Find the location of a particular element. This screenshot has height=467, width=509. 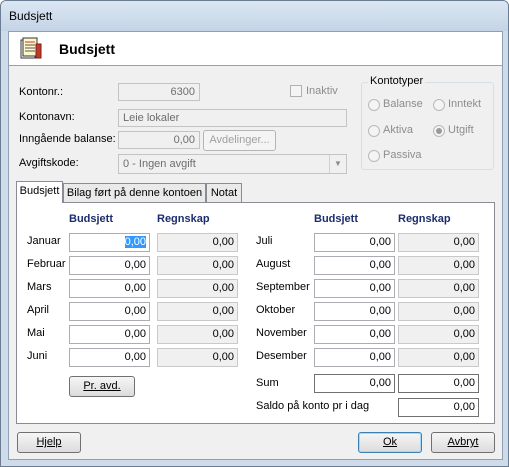

window-title: Budsjett is located at coordinates (31, 16).